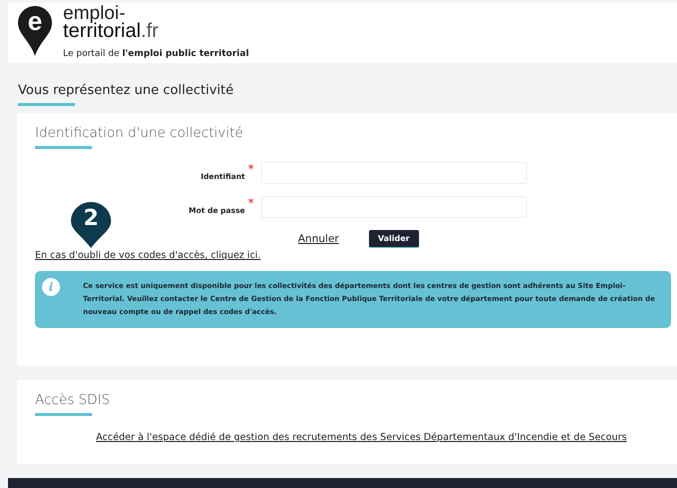  I want to click on submit-button: Valider, so click(393, 239).